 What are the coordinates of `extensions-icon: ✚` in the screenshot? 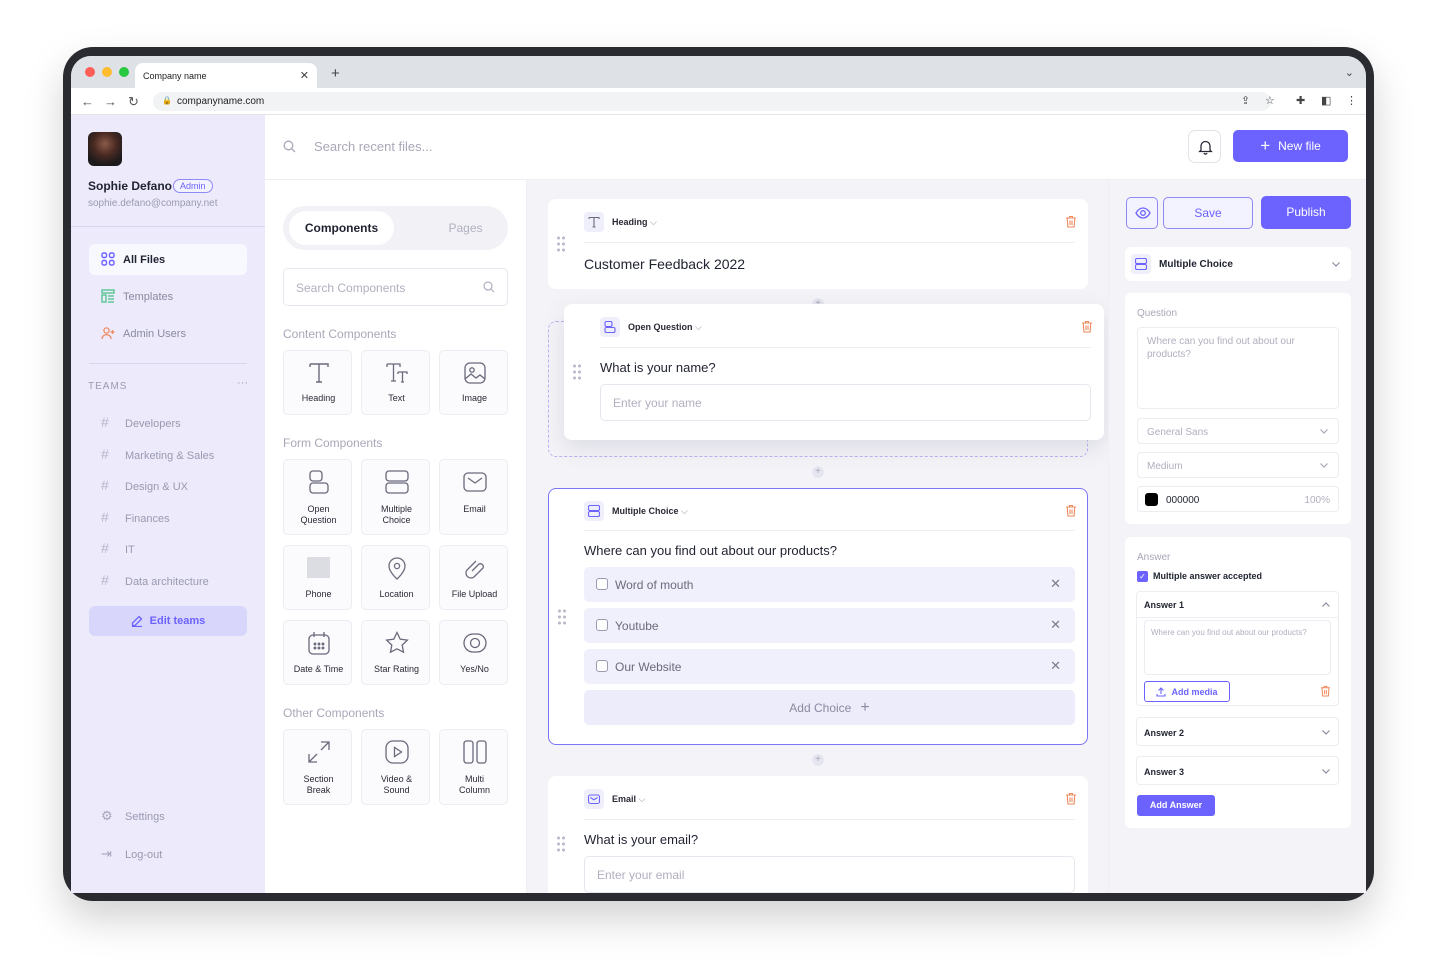 It's located at (1300, 100).